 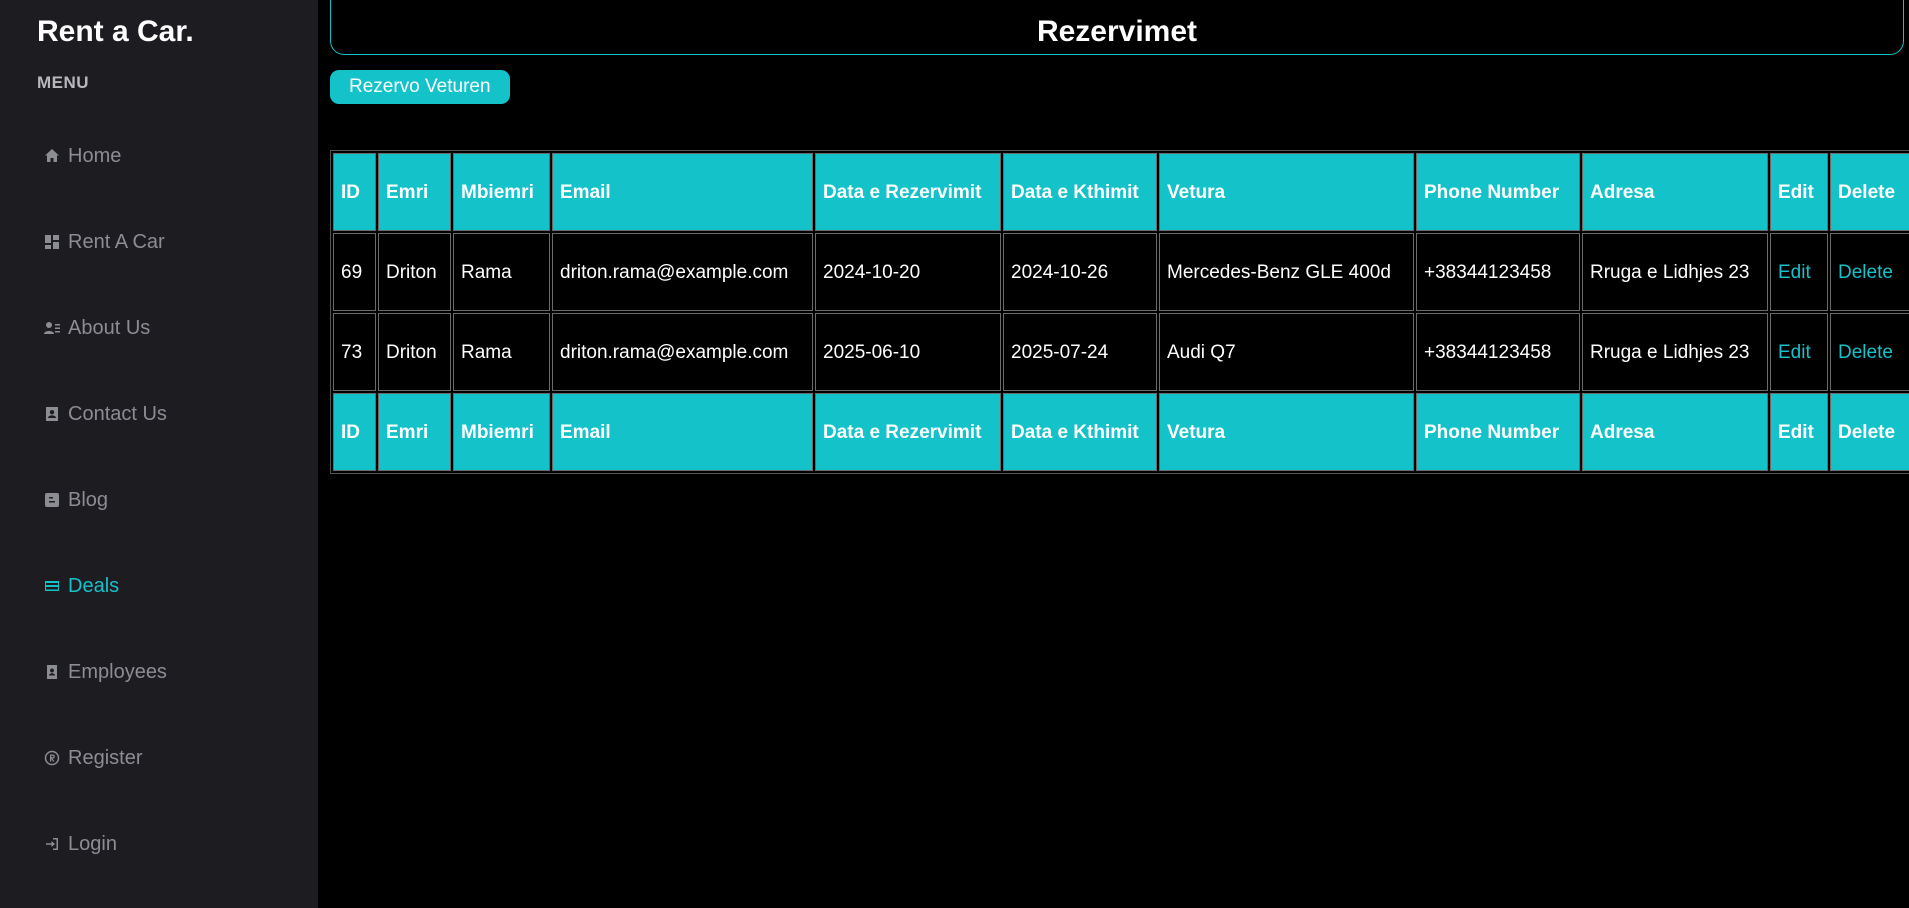 I want to click on dashboard-icon, so click(x=52, y=242).